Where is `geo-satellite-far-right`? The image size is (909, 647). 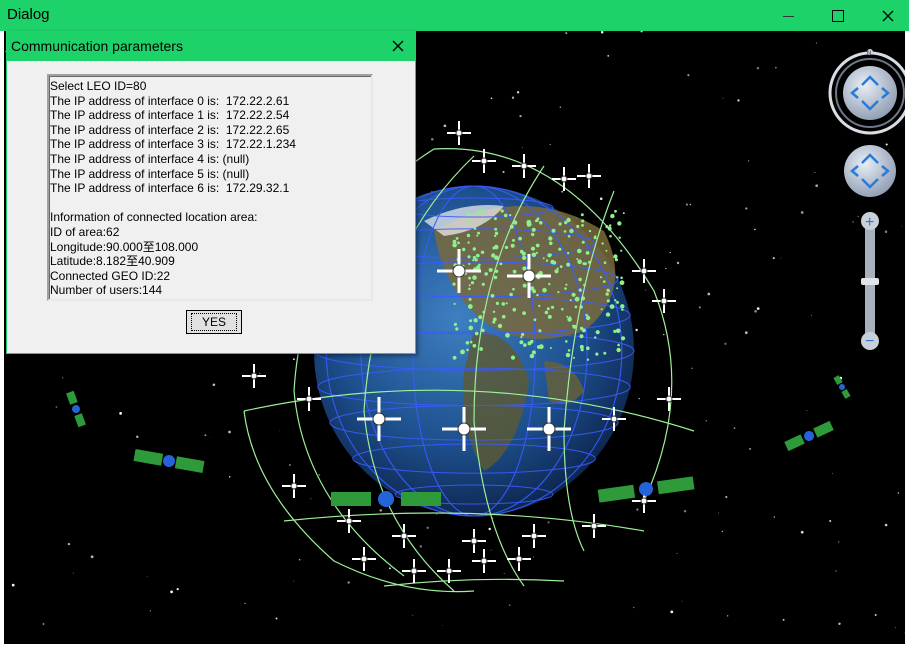 geo-satellite-far-right is located at coordinates (809, 436).